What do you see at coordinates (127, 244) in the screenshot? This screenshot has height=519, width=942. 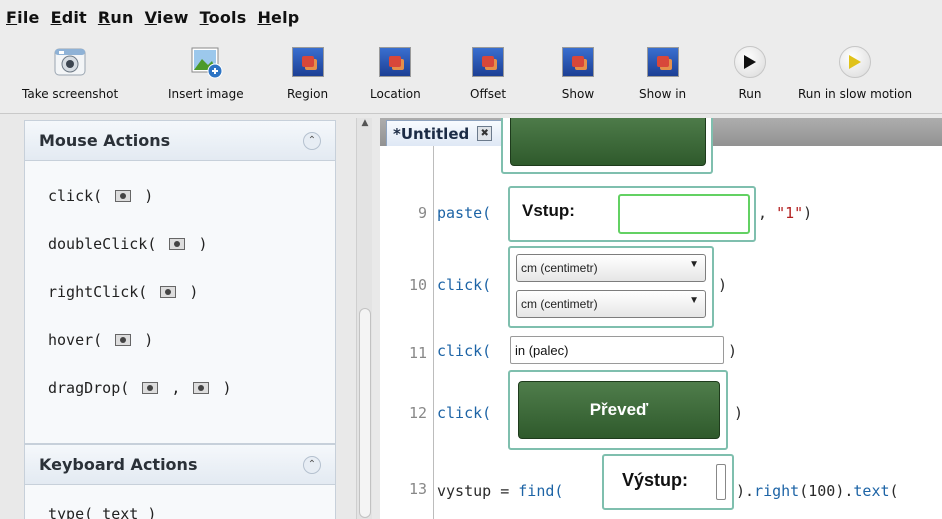 I see `action-double-click: doubleClick( )` at bounding box center [127, 244].